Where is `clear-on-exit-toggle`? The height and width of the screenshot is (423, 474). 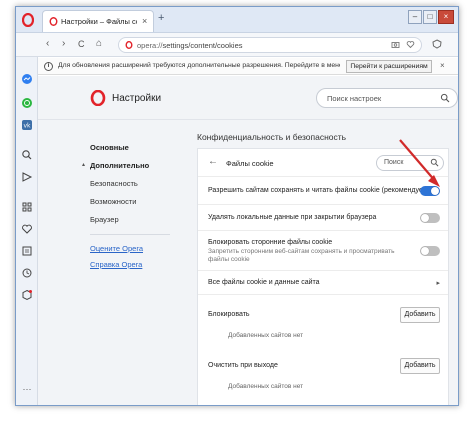
clear-on-exit-toggle is located at coordinates (430, 218).